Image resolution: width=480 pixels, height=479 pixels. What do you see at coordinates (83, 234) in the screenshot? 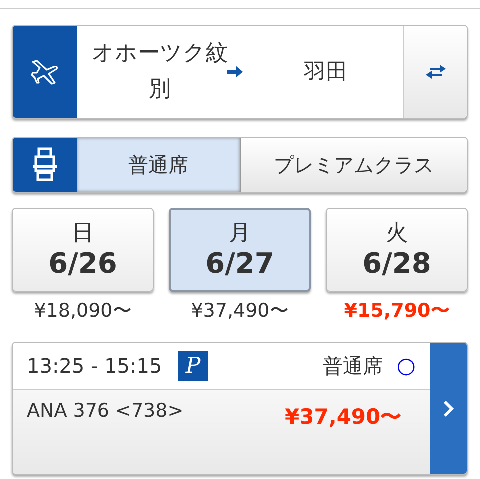
I see `weekday-label: 日` at bounding box center [83, 234].